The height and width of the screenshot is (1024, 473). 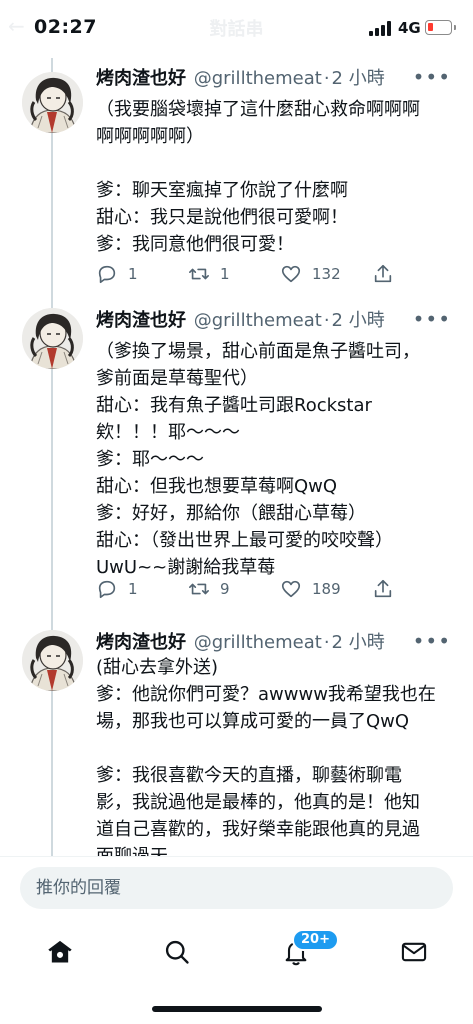 What do you see at coordinates (222, 190) in the screenshot?
I see `tweet-line: 爹：聊天室瘋掉了你說了什麼啊` at bounding box center [222, 190].